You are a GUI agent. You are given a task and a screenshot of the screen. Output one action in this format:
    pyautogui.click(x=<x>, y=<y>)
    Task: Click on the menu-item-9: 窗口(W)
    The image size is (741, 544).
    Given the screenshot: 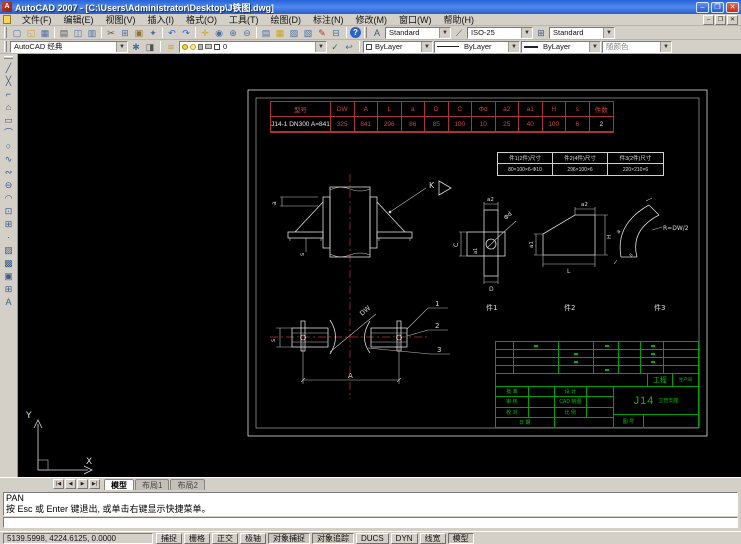 What is the action you would take?
    pyautogui.click(x=415, y=20)
    